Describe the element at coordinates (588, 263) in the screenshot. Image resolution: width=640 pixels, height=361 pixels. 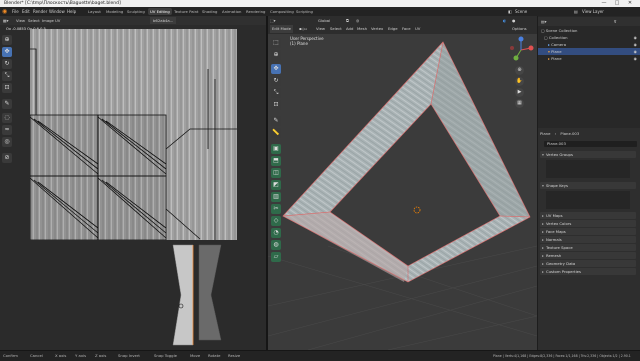
I see `panel-geometry-data: ▸ Geometry Data` at that location.